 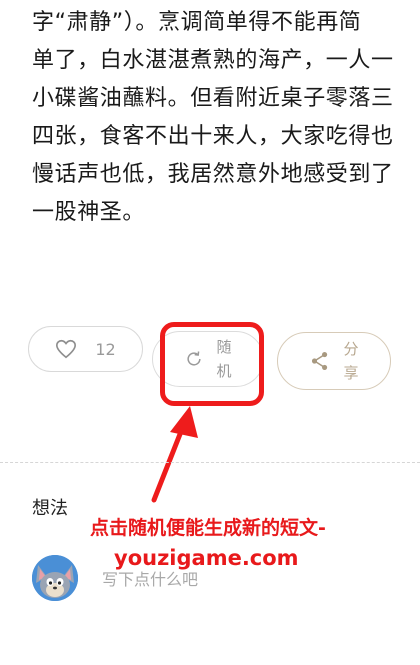 I want to click on like-button: 12, so click(x=85, y=349).